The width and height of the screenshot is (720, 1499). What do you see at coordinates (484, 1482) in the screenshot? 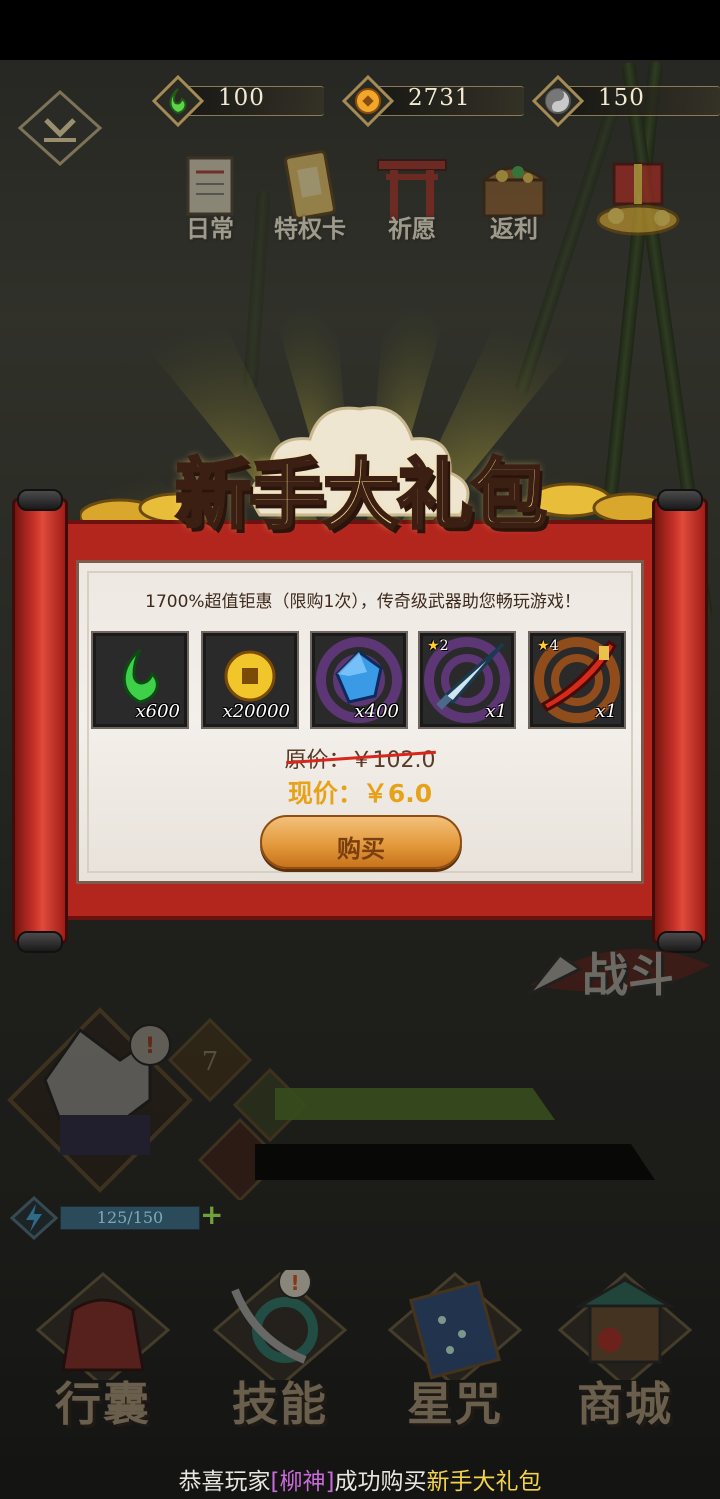
I see `ticker-item: 新手大礼包` at bounding box center [484, 1482].